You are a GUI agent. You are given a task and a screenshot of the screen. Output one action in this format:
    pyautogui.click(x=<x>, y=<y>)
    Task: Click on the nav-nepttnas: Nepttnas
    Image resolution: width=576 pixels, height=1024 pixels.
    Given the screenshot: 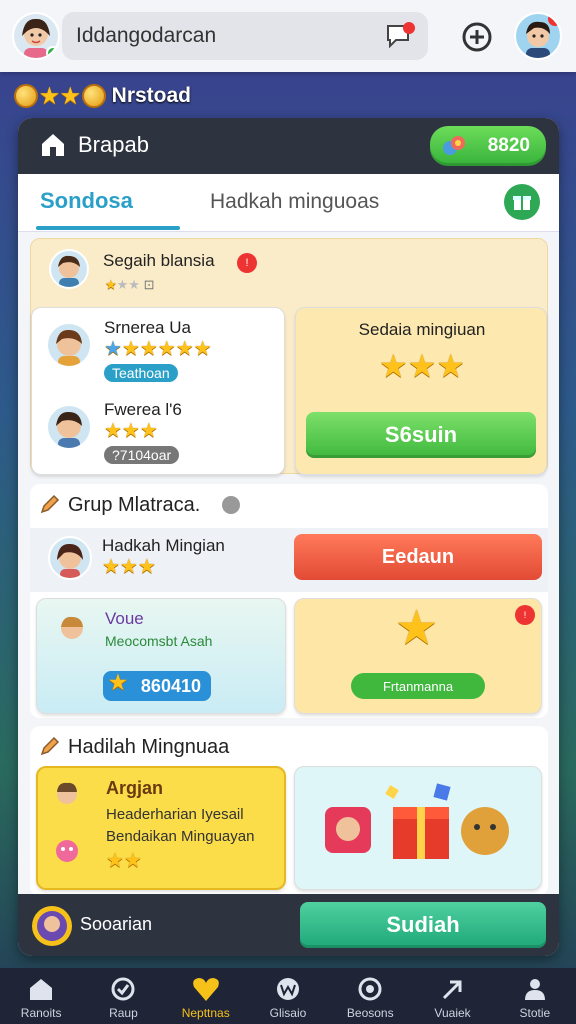 What is the action you would take?
    pyautogui.click(x=206, y=997)
    